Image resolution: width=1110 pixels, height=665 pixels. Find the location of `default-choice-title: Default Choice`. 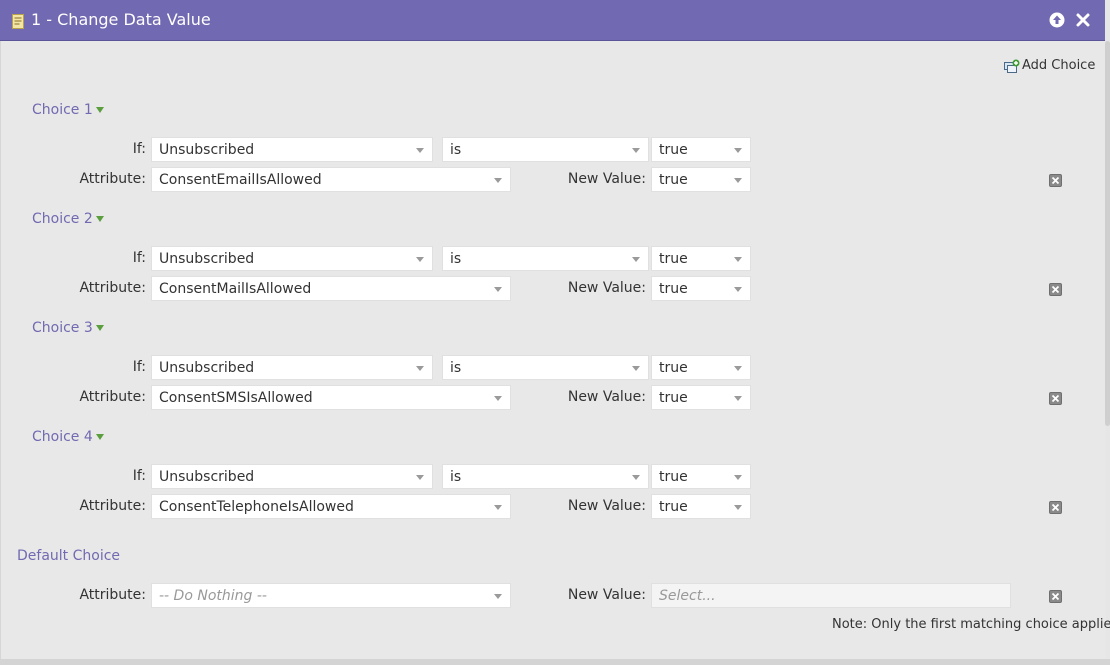

default-choice-title: Default Choice is located at coordinates (69, 556).